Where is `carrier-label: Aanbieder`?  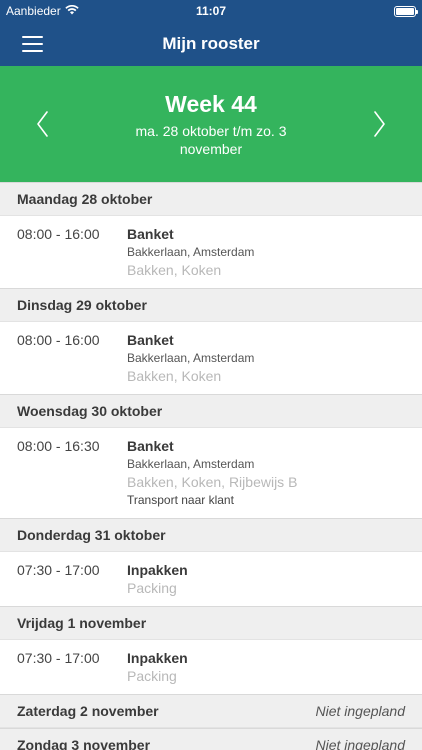 carrier-label: Aanbieder is located at coordinates (33, 11).